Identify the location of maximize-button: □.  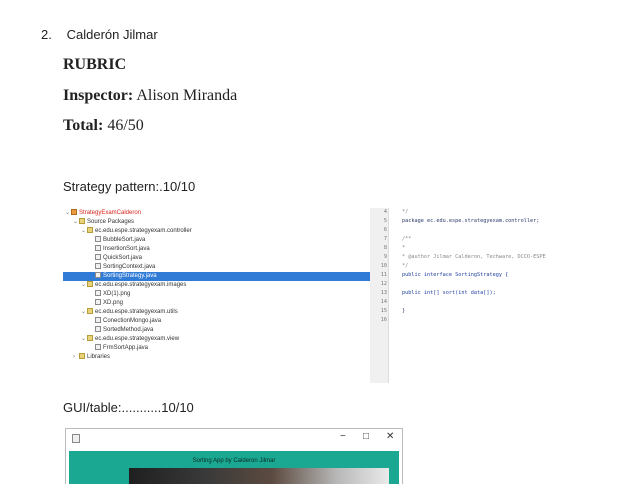
(366, 436).